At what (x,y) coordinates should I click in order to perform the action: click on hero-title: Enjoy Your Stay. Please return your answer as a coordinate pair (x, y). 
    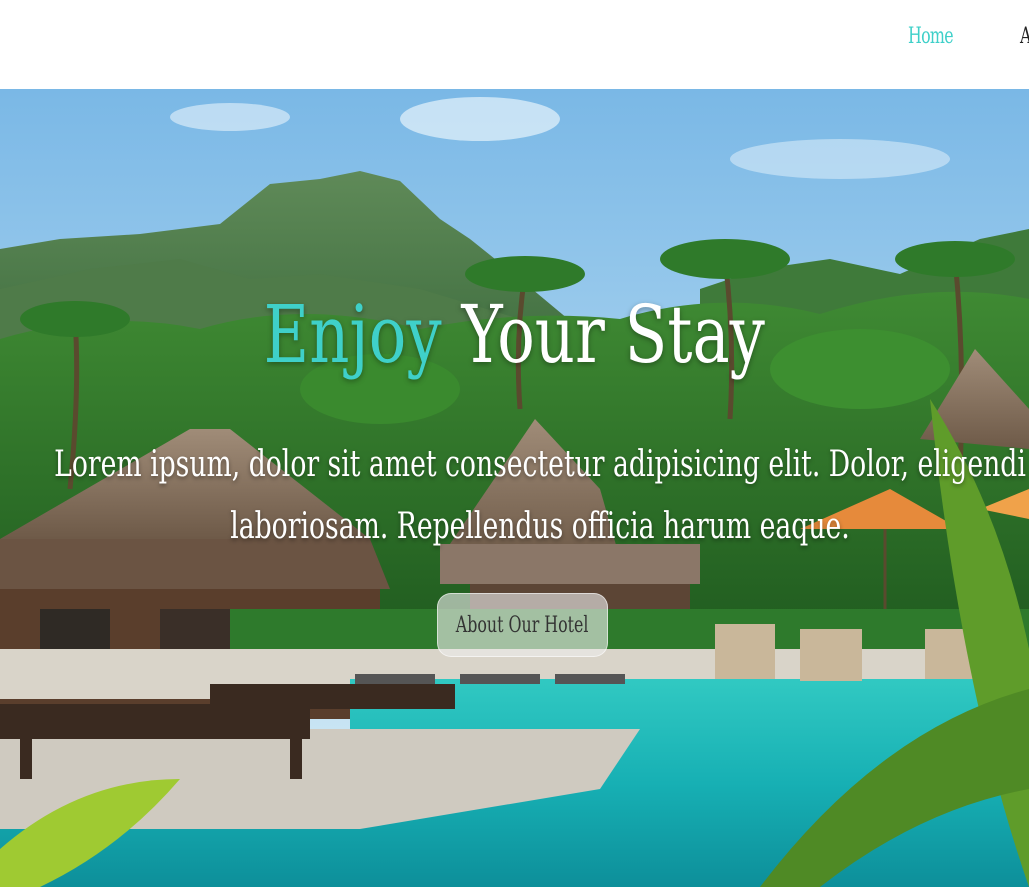
    Looking at the image, I should click on (514, 335).